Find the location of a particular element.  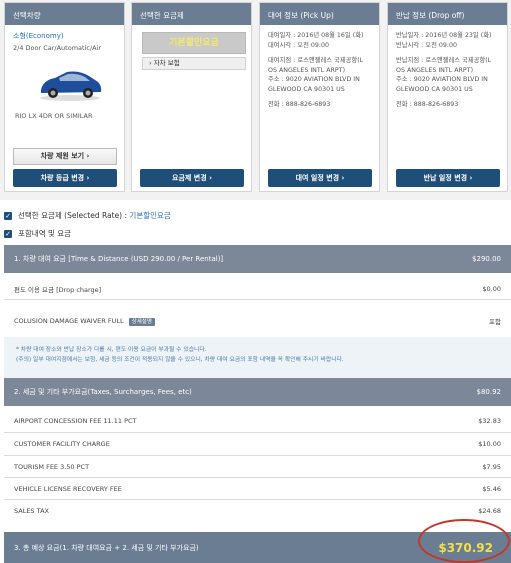

change-rate-button: 요금제 변경 › is located at coordinates (192, 178).